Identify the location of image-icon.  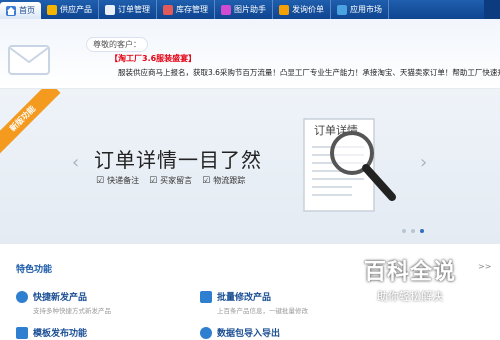
(226, 9).